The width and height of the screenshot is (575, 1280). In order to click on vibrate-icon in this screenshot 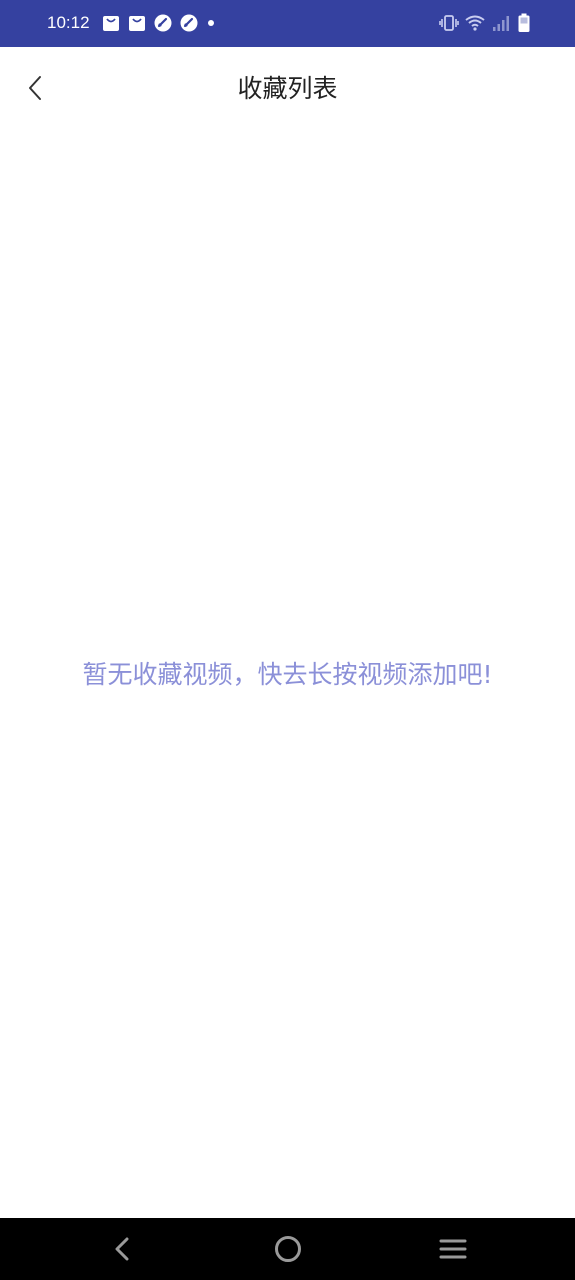, I will do `click(449, 23)`.